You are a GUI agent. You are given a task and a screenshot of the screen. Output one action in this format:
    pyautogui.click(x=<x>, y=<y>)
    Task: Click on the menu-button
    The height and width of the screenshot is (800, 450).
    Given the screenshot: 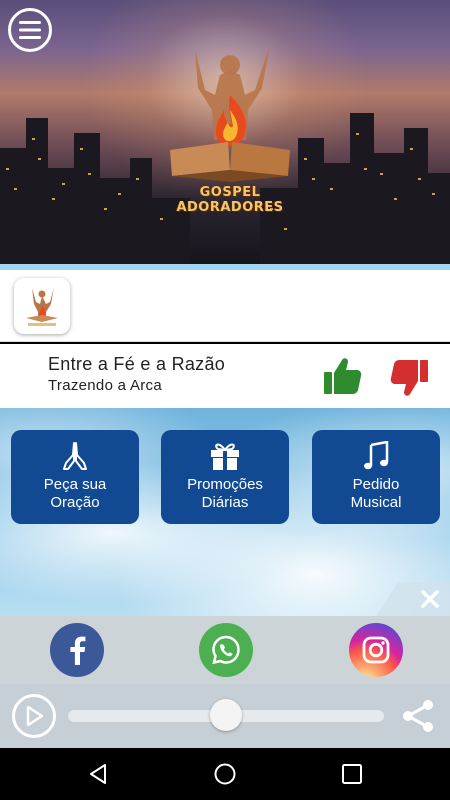 What is the action you would take?
    pyautogui.click(x=30, y=30)
    